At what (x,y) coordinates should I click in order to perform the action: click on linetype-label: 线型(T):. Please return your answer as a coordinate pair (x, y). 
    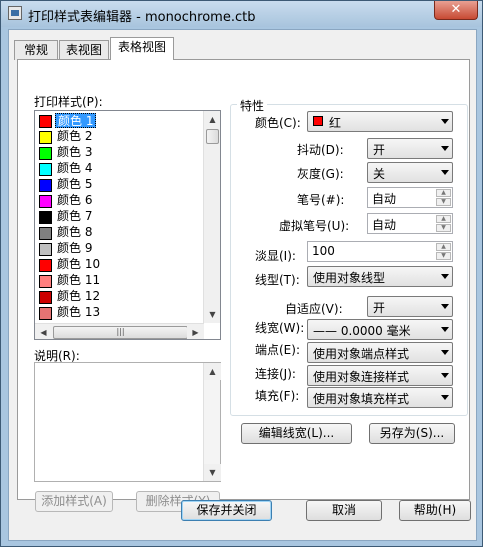
    Looking at the image, I should click on (277, 280).